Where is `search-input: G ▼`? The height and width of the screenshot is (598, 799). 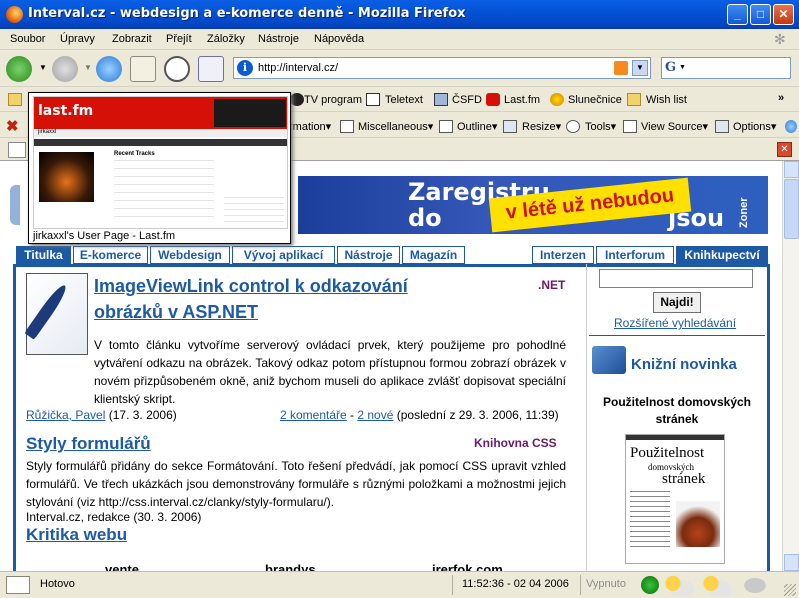 search-input: G ▼ is located at coordinates (726, 68).